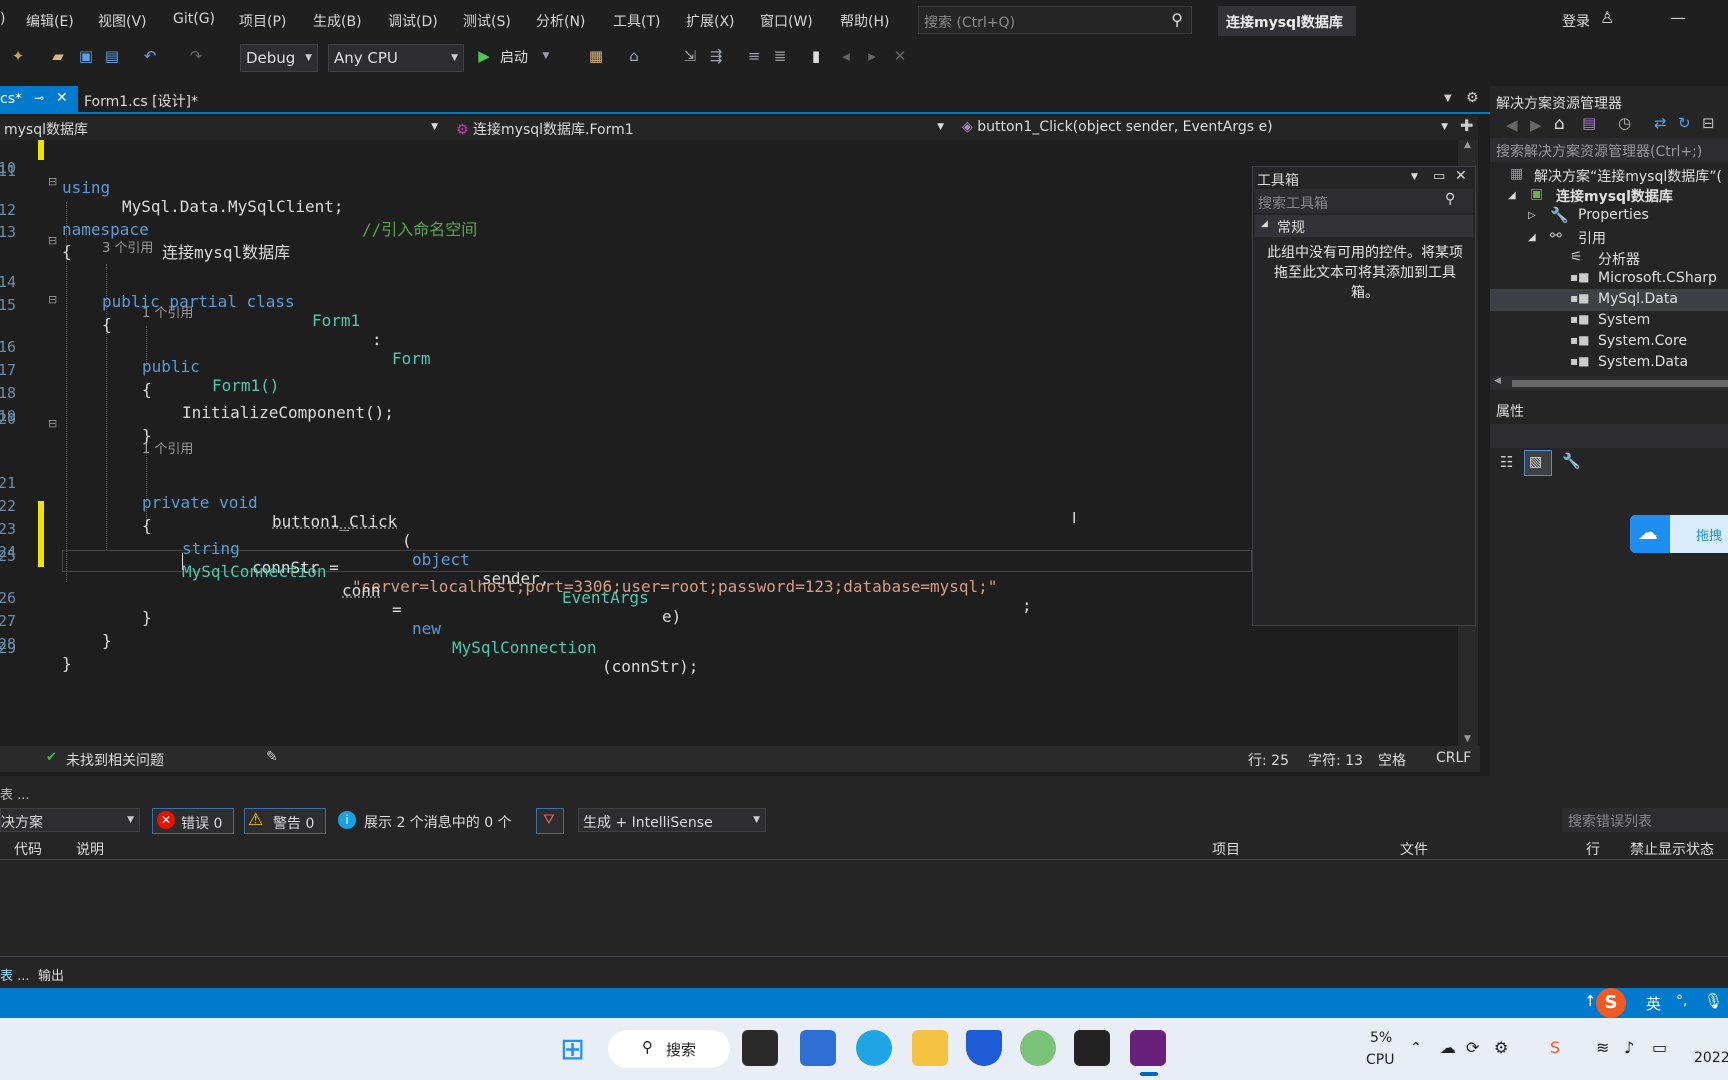  Describe the element at coordinates (560, 21) in the screenshot. I see `menu-analyze: 分析(N)` at that location.